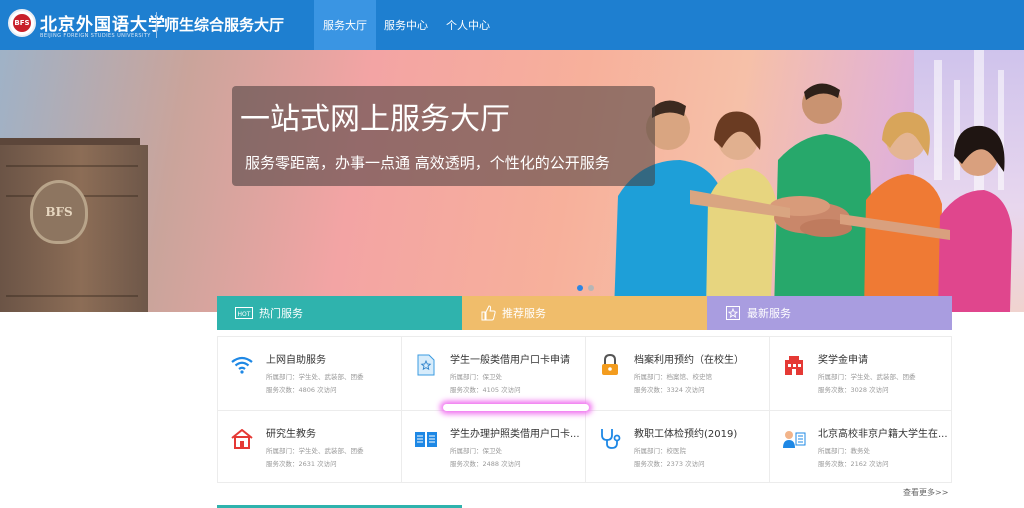 The image size is (1024, 508). I want to click on service-card-archive-appointment: 档案利用预约（在校生） 所属部门：档案馆、校史馆 服务次数：3324 次访问, so click(678, 373).